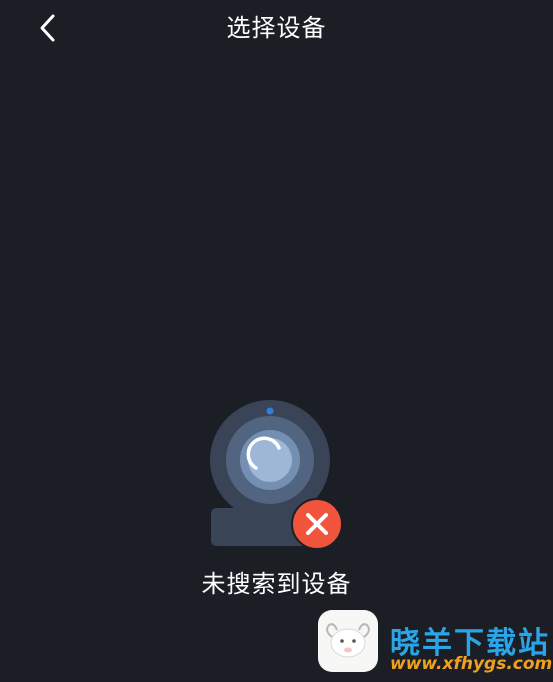 The width and height of the screenshot is (553, 682). What do you see at coordinates (276, 475) in the screenshot?
I see `webcam-icon` at bounding box center [276, 475].